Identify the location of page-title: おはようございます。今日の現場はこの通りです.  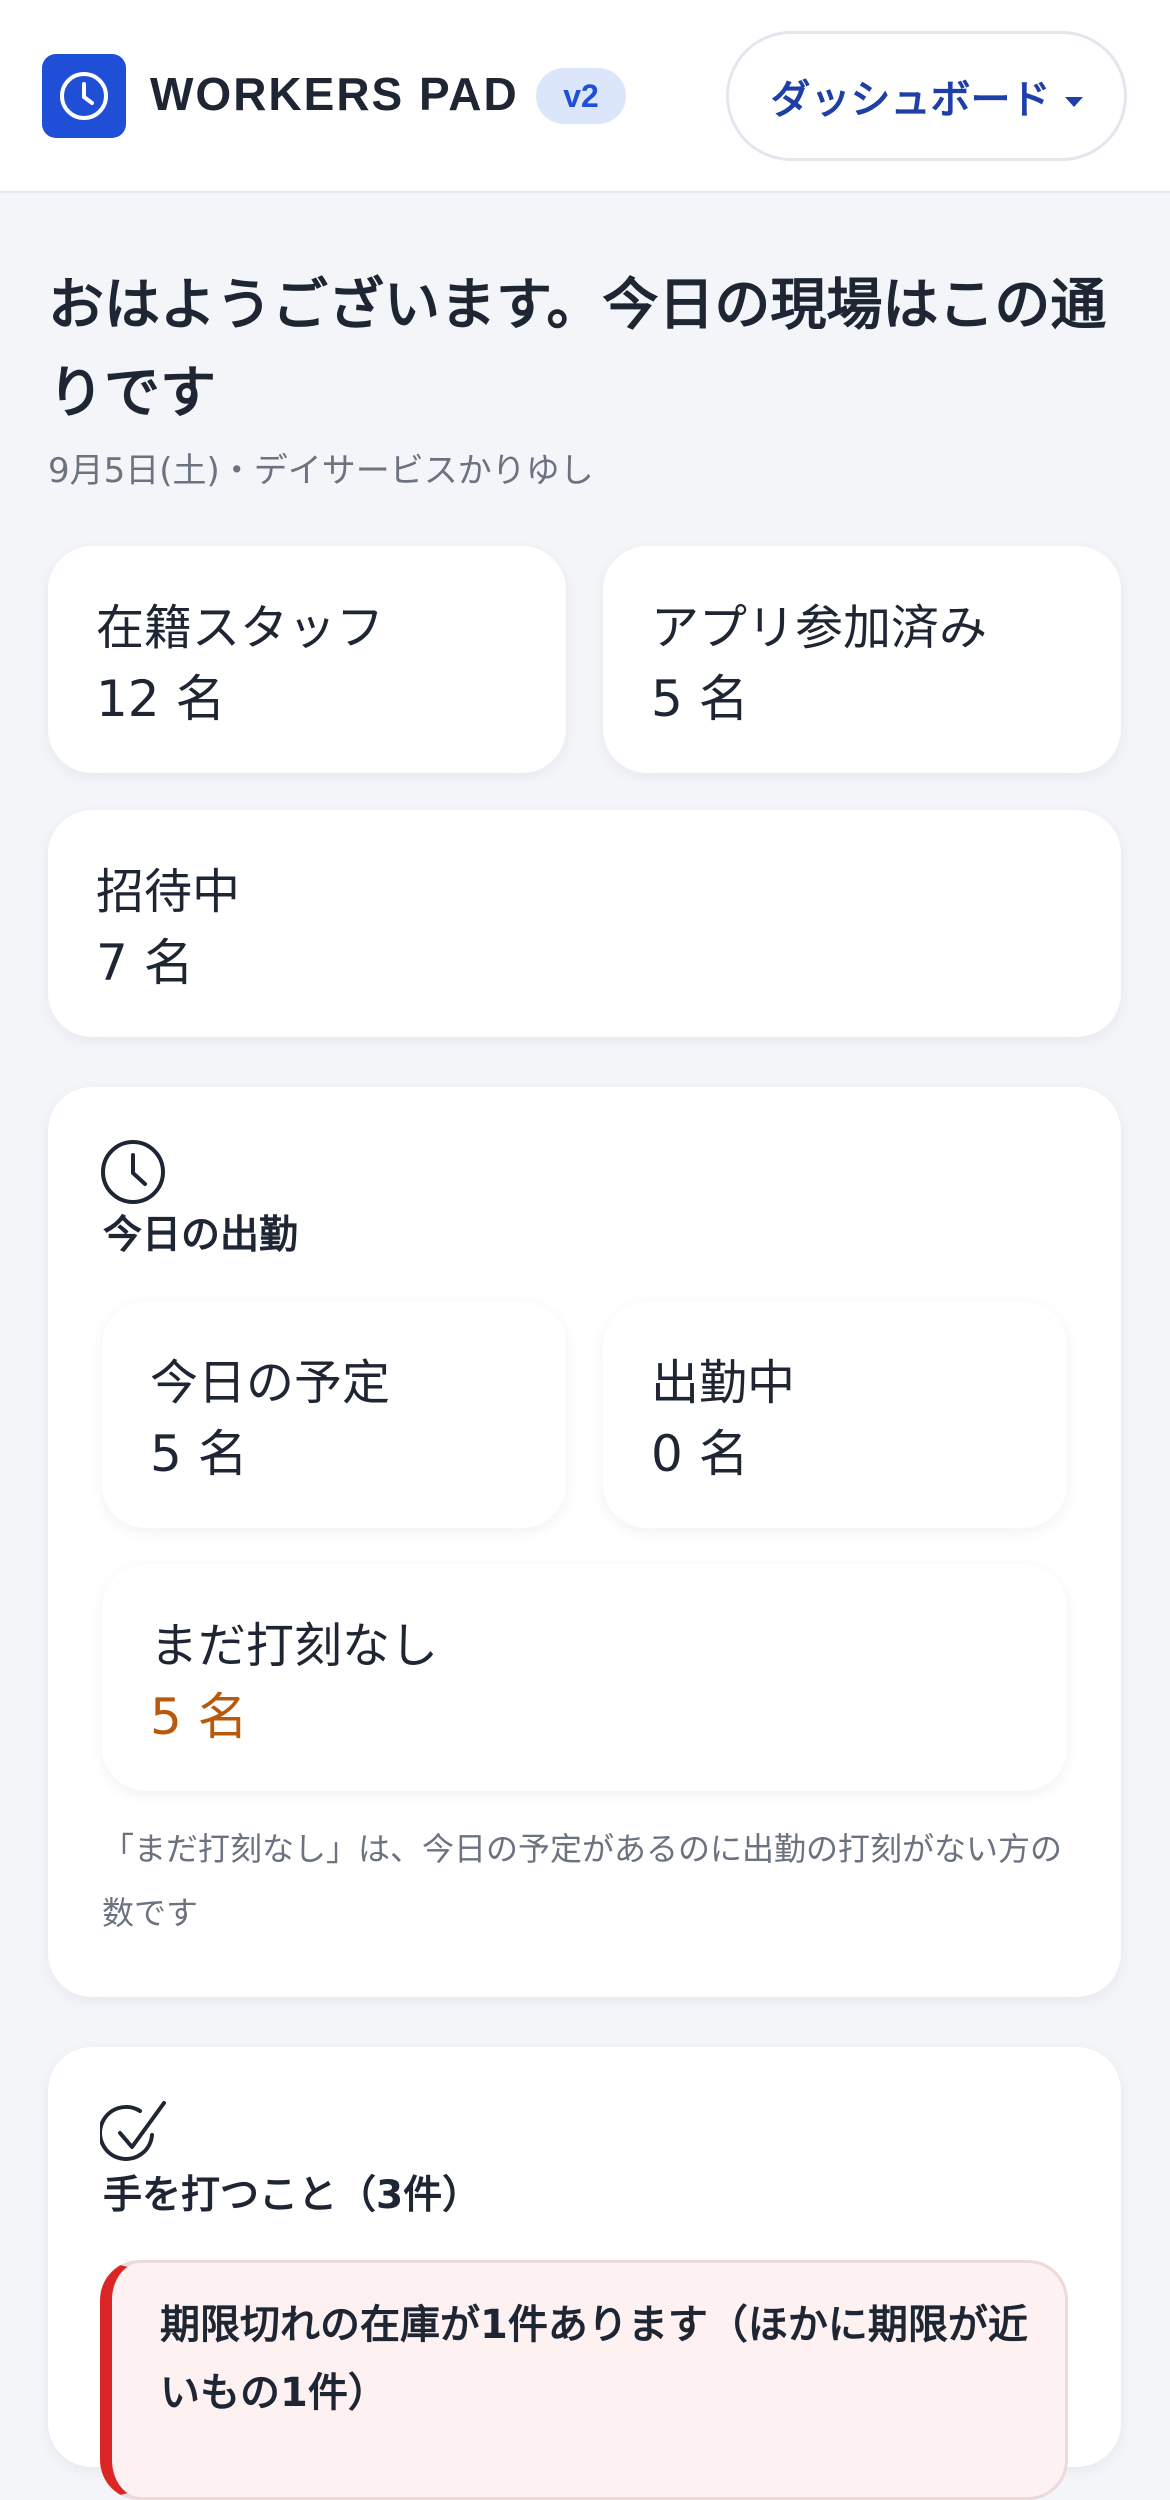
(577, 349).